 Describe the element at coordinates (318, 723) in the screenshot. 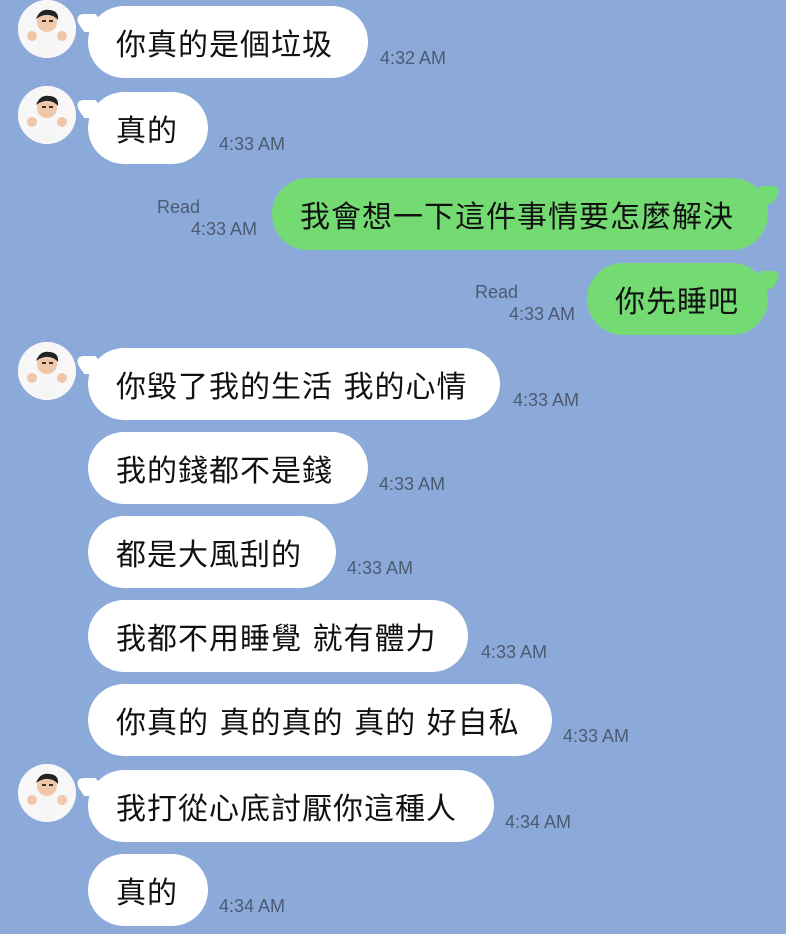

I see `message-text: 你真的 真的真的 真的 好自私` at that location.